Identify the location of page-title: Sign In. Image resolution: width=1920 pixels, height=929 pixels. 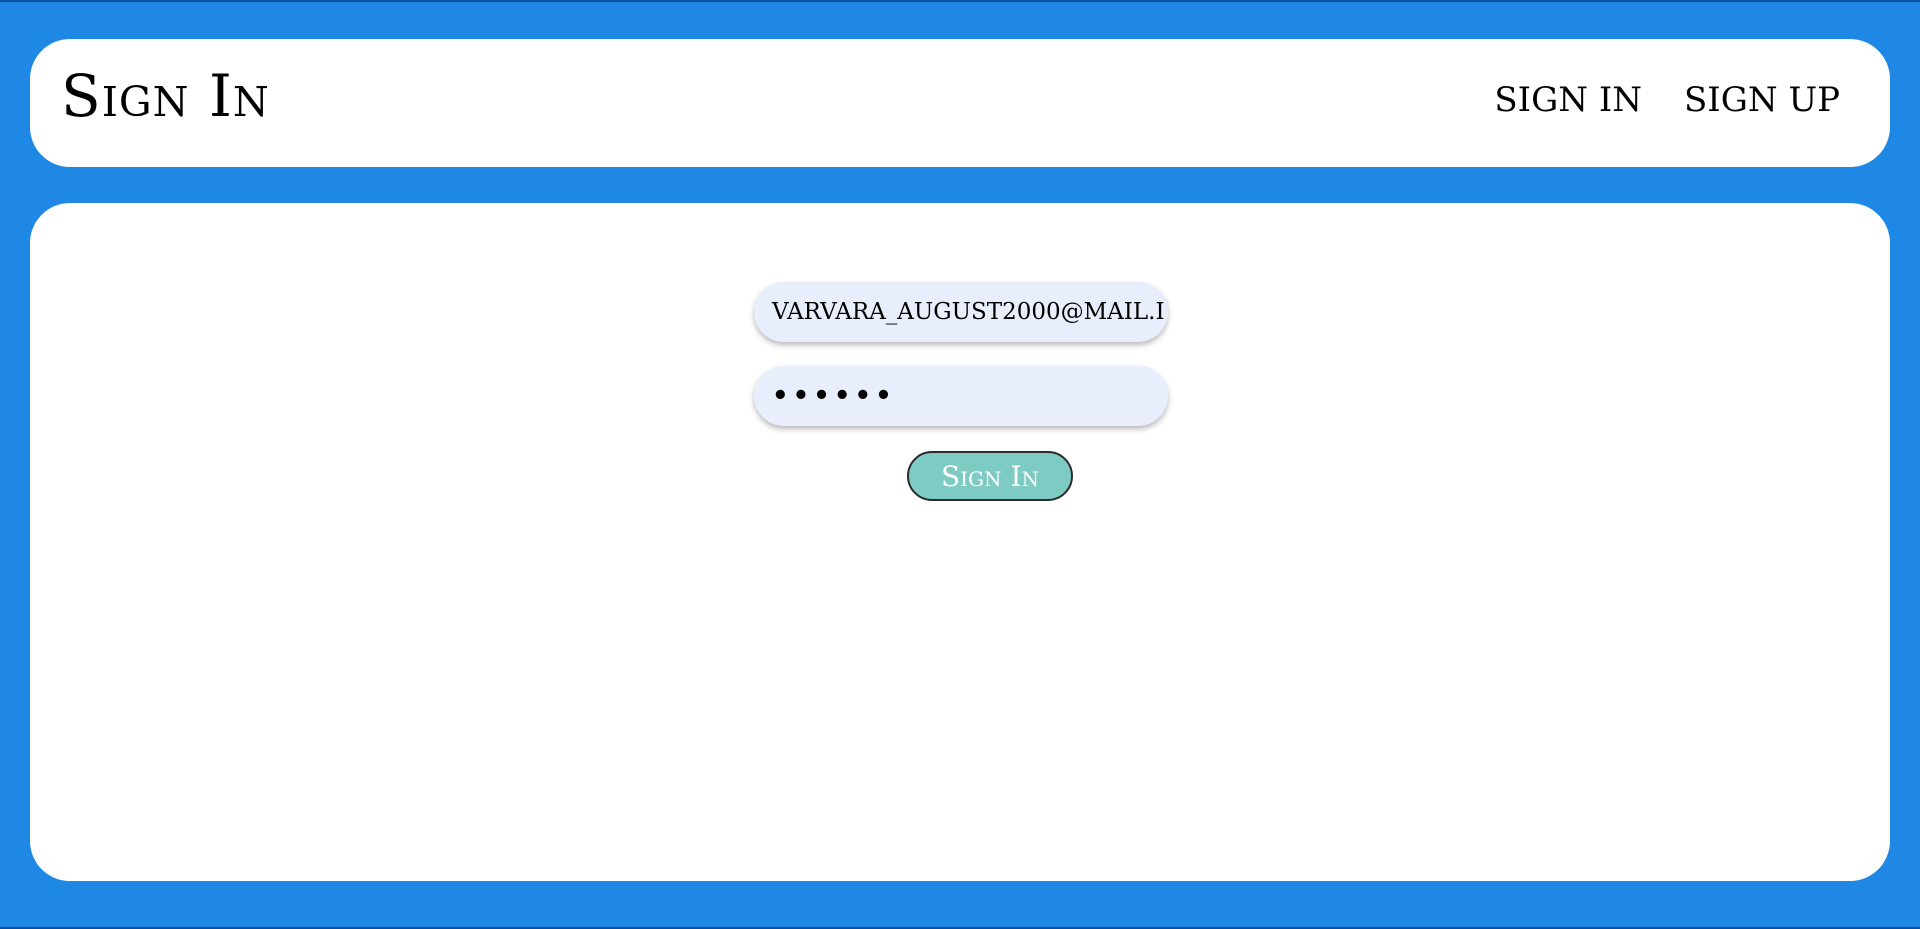
(165, 96).